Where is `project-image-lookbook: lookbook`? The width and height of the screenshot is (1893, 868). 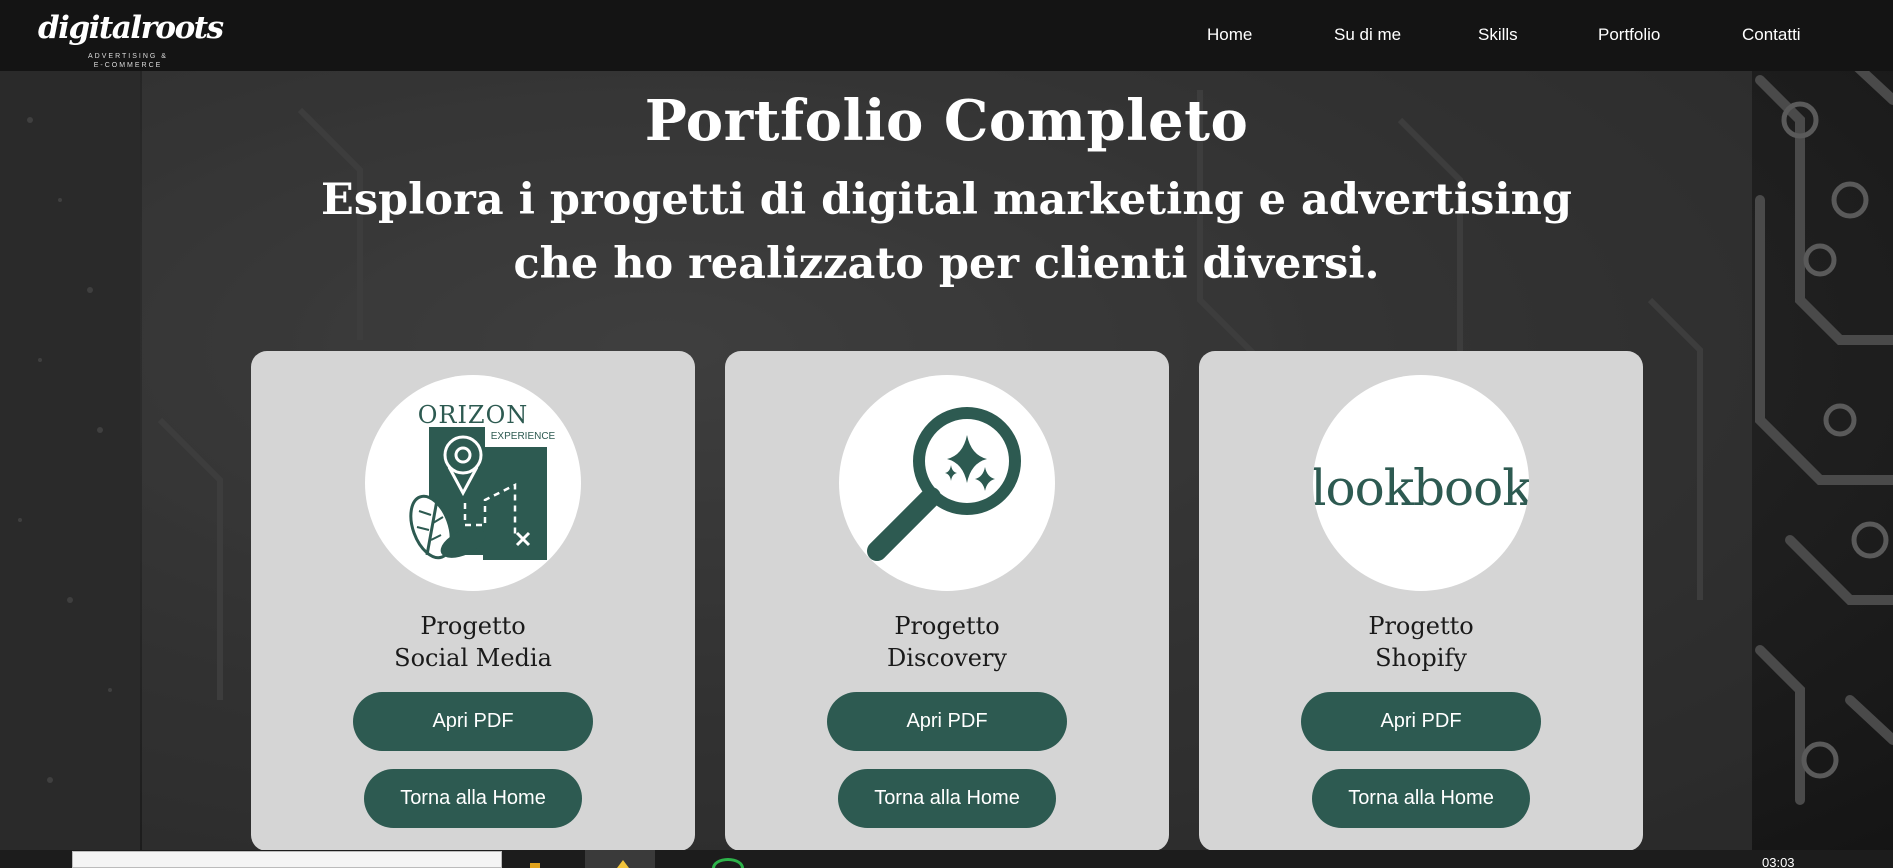 project-image-lookbook: lookbook is located at coordinates (1421, 483).